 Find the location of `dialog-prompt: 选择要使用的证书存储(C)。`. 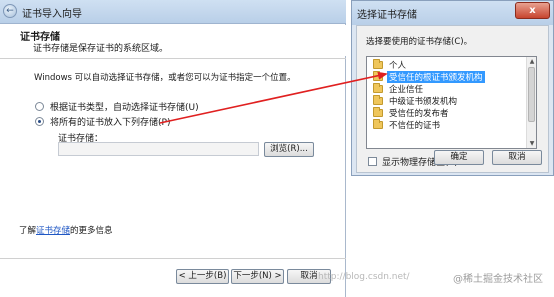

dialog-prompt: 选择要使用的证书存储(C)。 is located at coordinates (419, 42).